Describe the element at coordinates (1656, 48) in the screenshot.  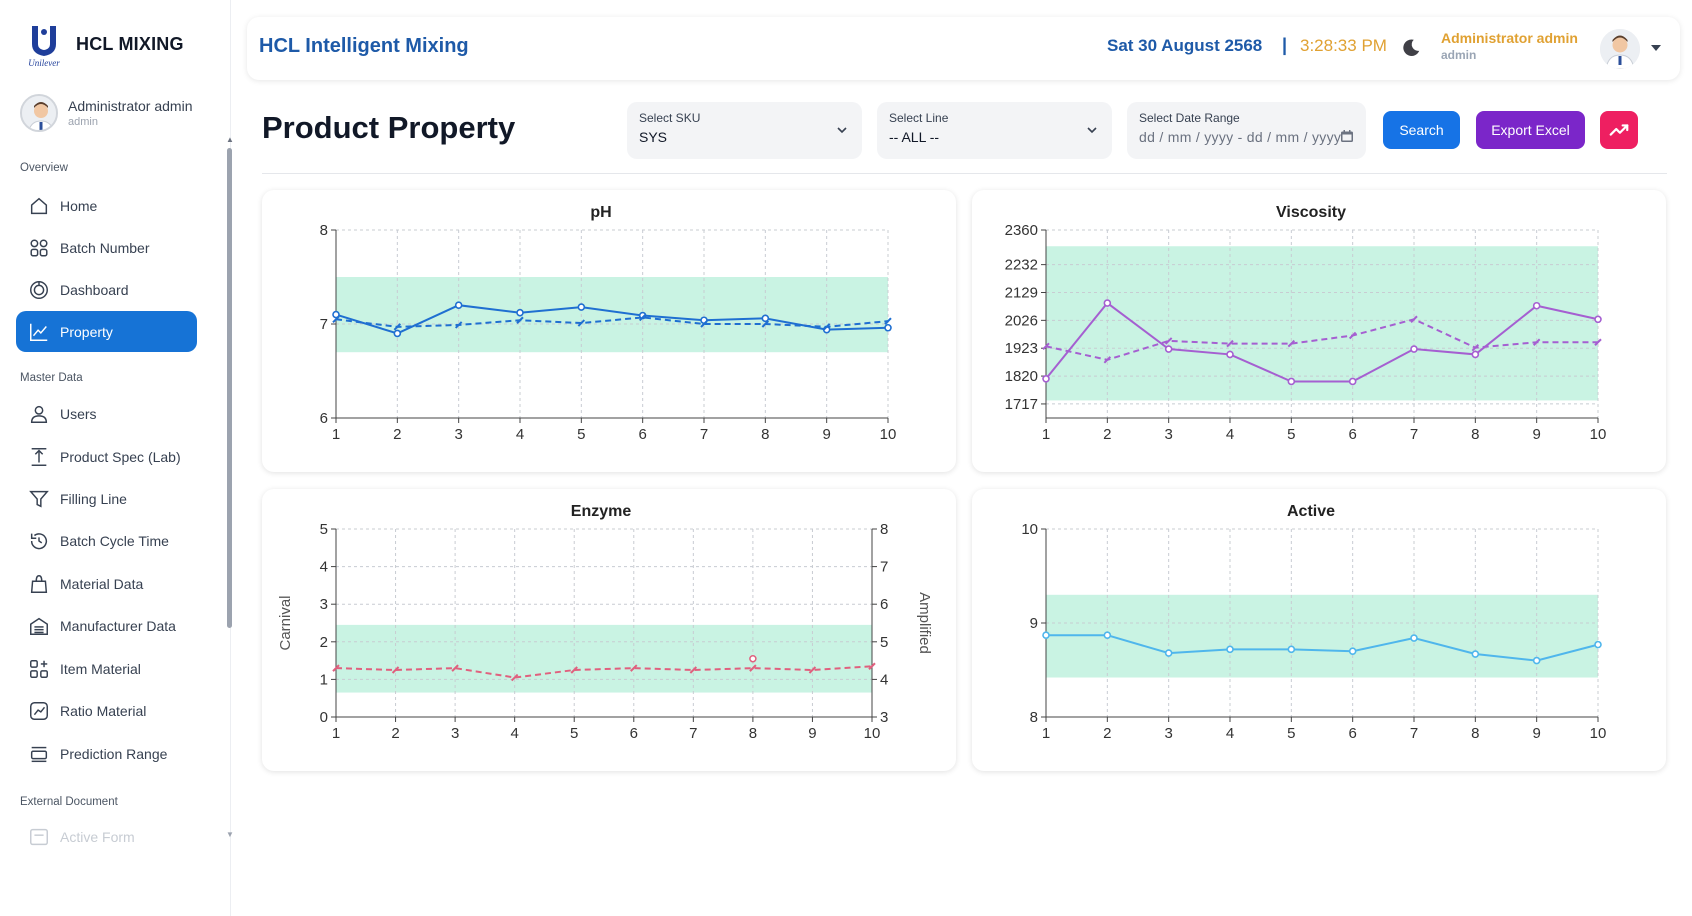
I see `chevron-down-icon` at that location.